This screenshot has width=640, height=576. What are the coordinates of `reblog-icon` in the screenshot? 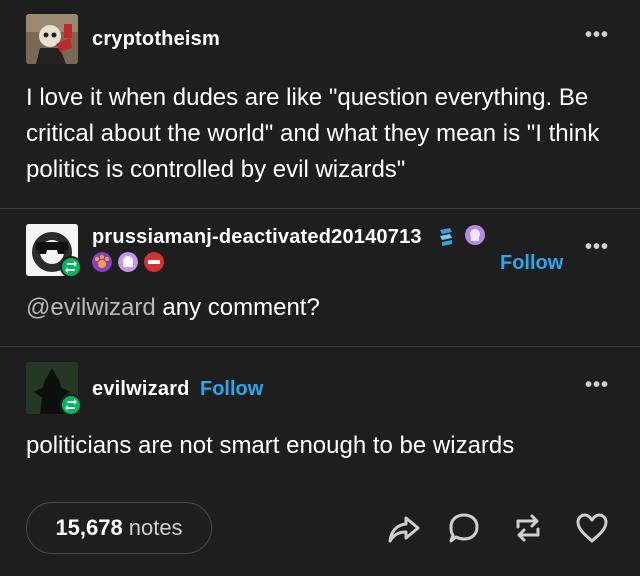 It's located at (528, 528).